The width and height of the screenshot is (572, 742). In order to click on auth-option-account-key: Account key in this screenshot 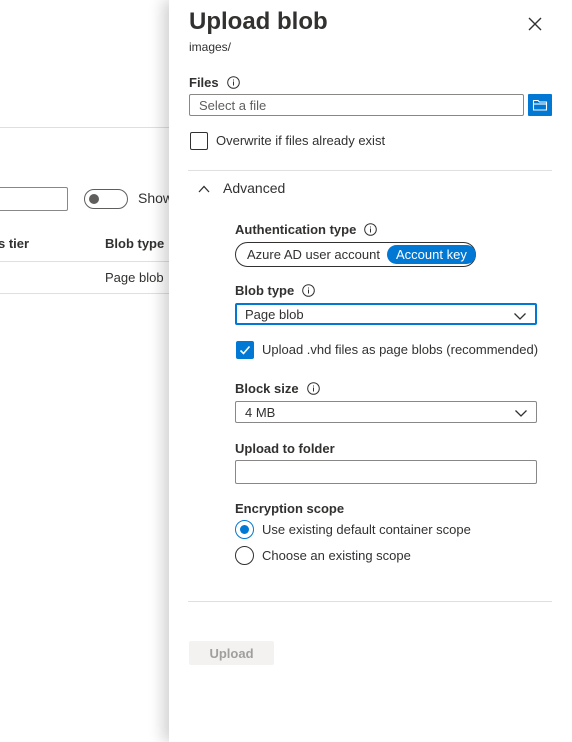, I will do `click(431, 254)`.